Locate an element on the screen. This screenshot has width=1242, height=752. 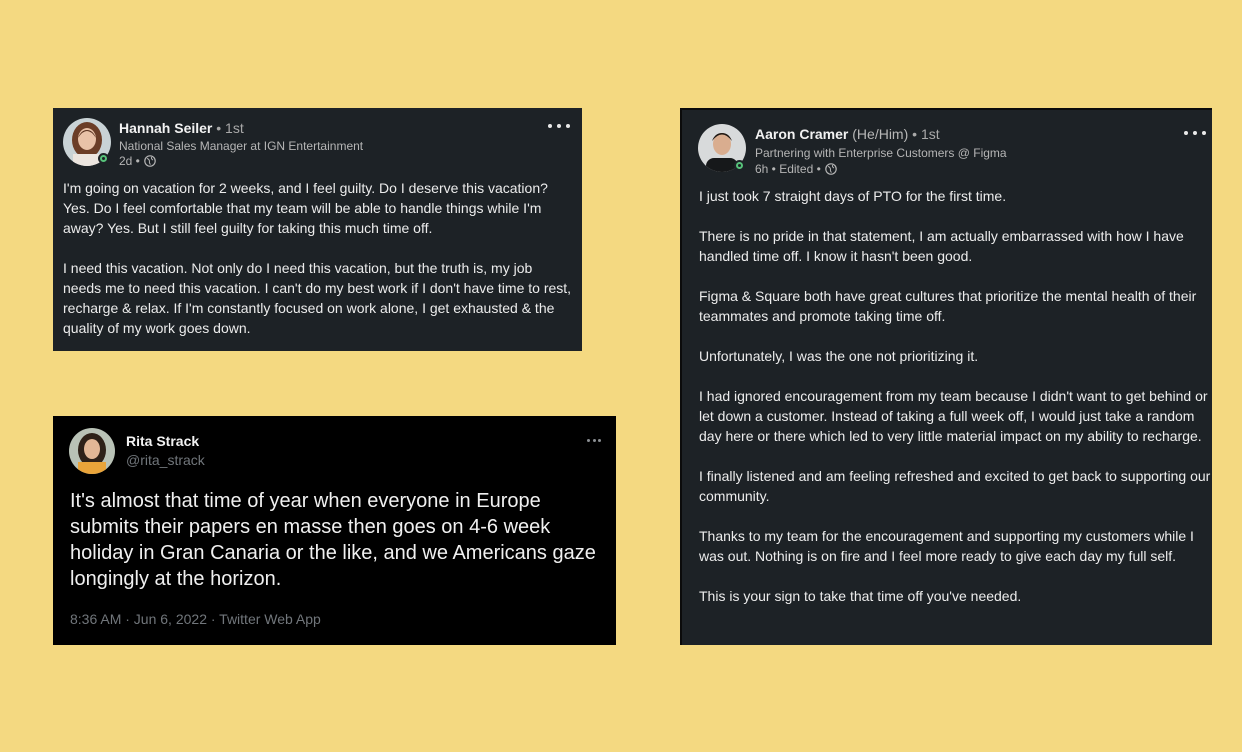
author-handle: @rita_strack is located at coordinates (165, 460).